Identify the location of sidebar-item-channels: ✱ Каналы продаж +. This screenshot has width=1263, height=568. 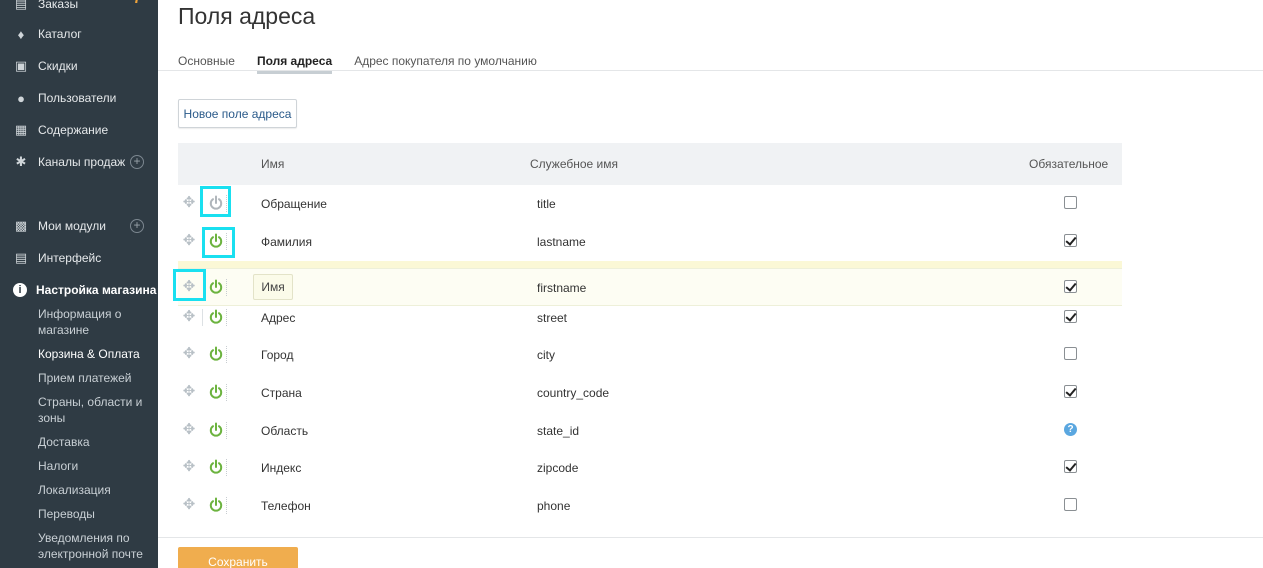
(79, 162).